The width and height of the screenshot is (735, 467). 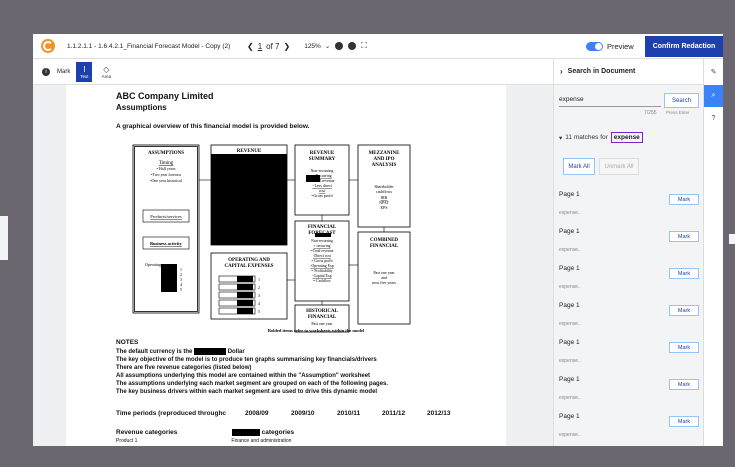 I want to click on matches-summary: ▾ 11 matches for expense, so click(x=601, y=137).